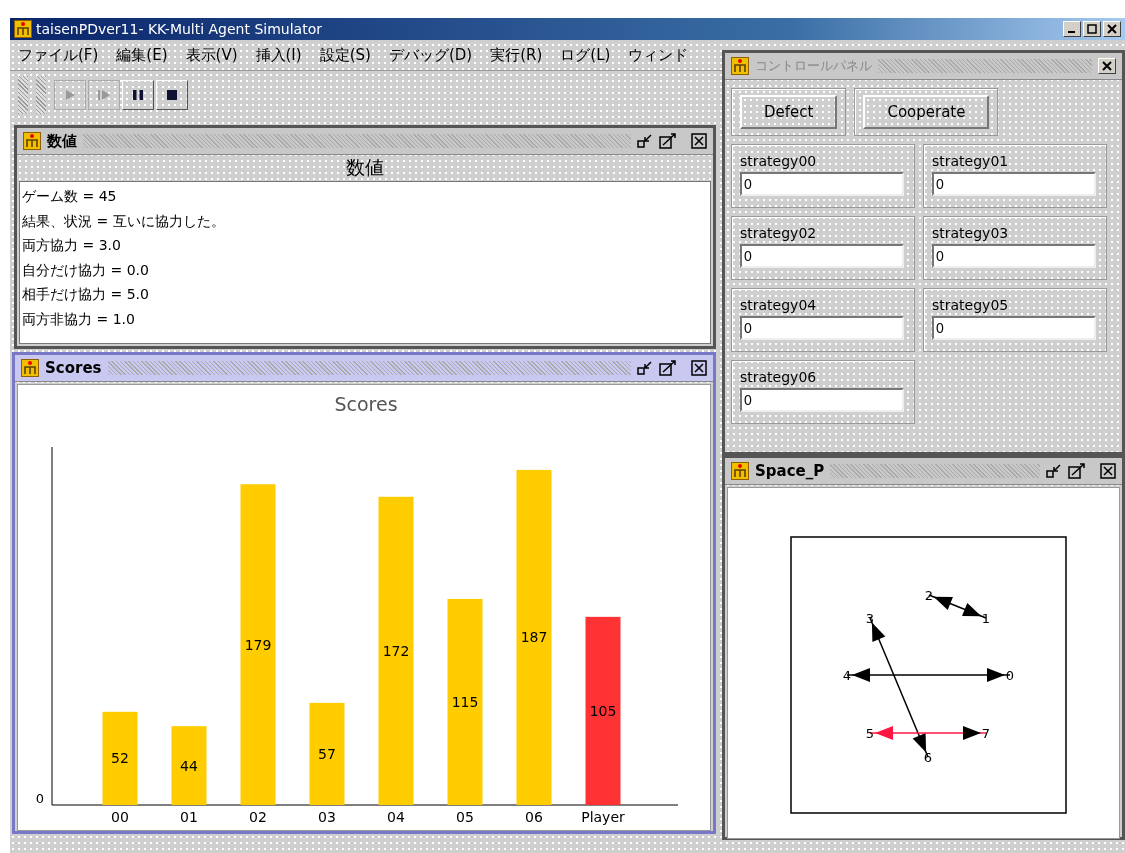  I want to click on field-label: strategy03, so click(971, 233).